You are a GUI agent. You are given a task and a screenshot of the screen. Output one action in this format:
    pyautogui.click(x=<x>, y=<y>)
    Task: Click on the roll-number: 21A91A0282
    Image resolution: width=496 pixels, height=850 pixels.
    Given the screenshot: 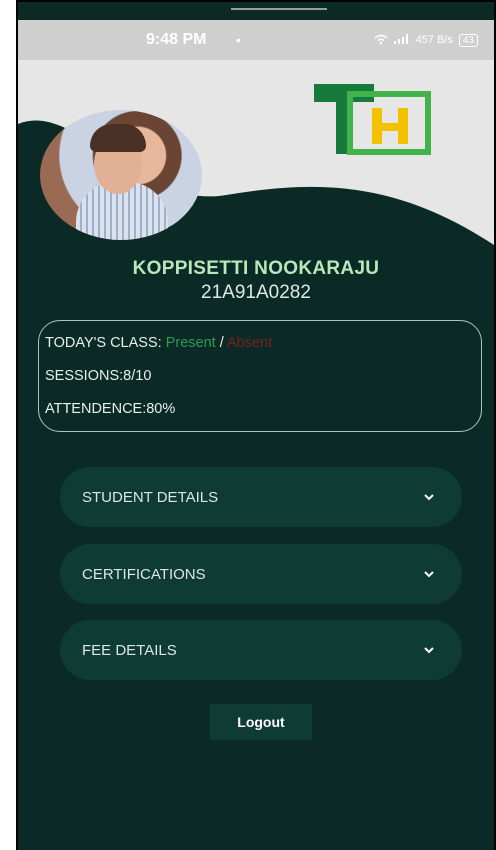 What is the action you would take?
    pyautogui.click(x=256, y=292)
    